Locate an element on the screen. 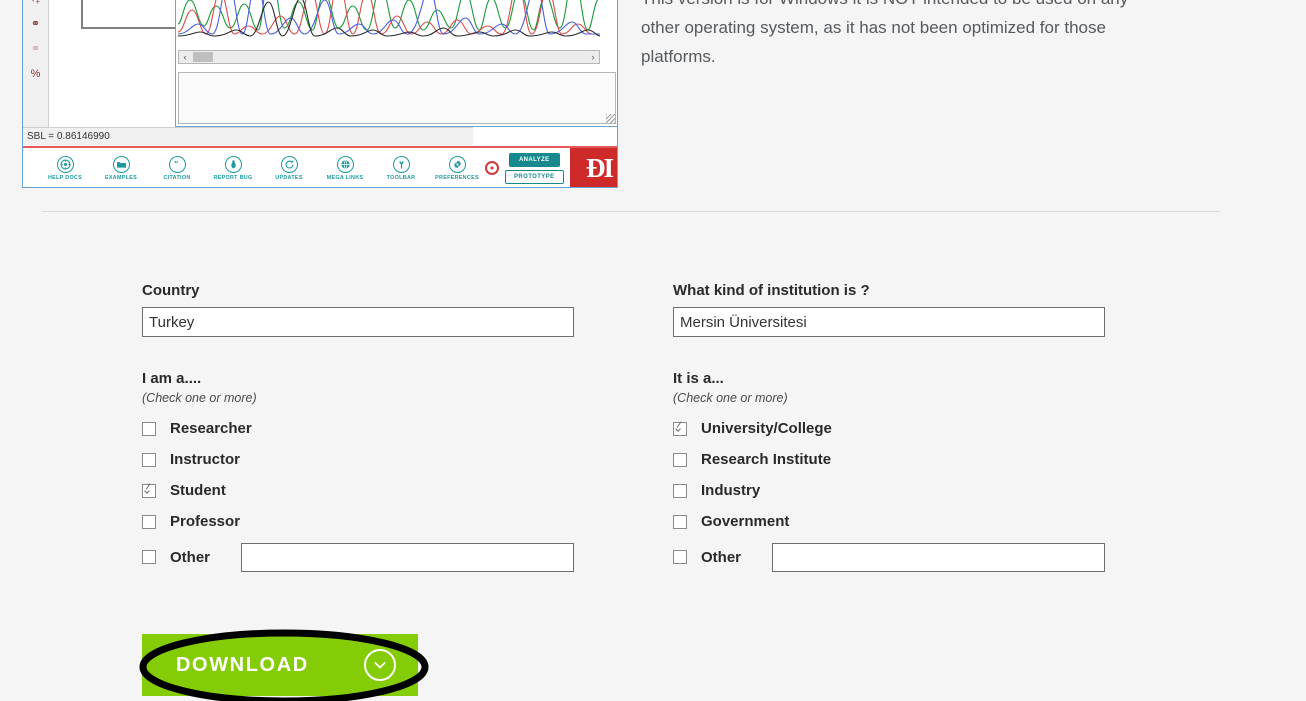  institution-input is located at coordinates (889, 322).